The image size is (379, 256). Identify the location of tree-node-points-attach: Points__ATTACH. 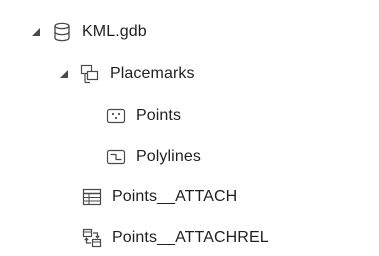
(159, 197).